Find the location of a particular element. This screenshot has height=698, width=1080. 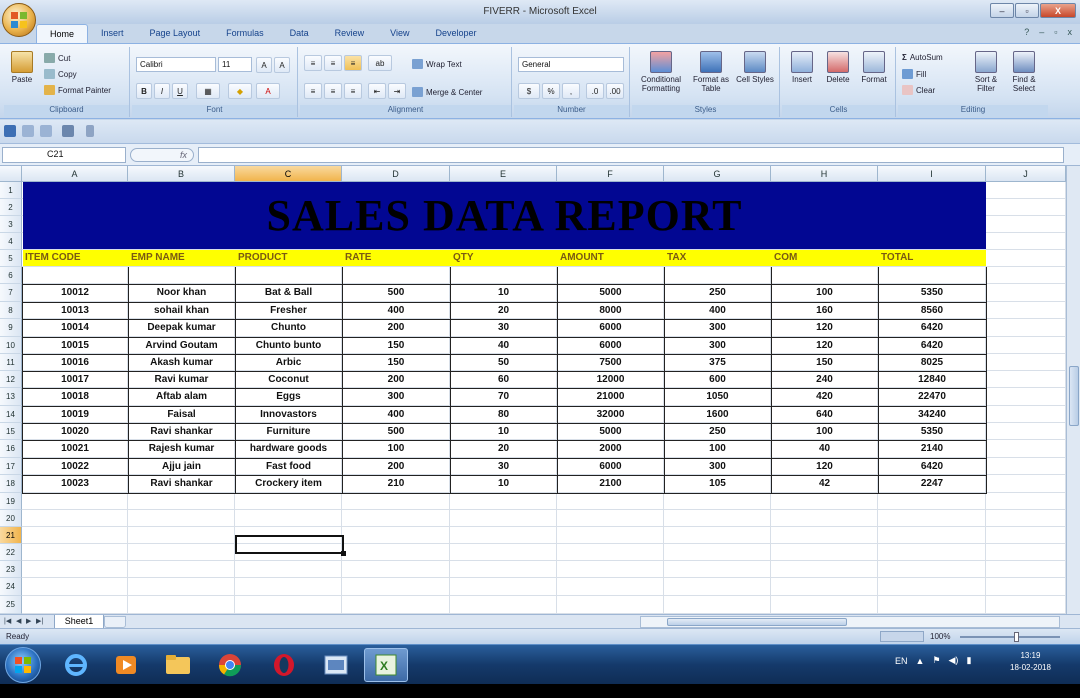

table-cell: 1050 is located at coordinates (717, 397).